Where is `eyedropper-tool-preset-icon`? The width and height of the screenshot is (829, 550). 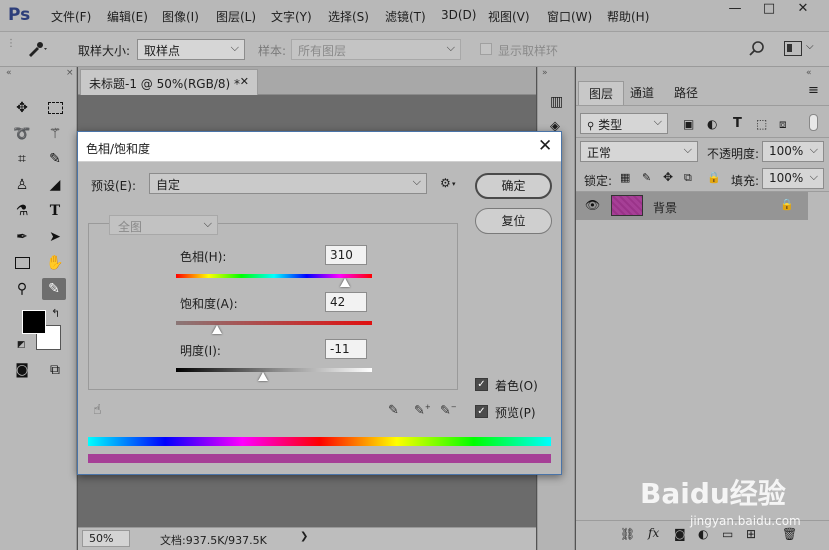
eyedropper-tool-preset-icon is located at coordinates (37, 49).